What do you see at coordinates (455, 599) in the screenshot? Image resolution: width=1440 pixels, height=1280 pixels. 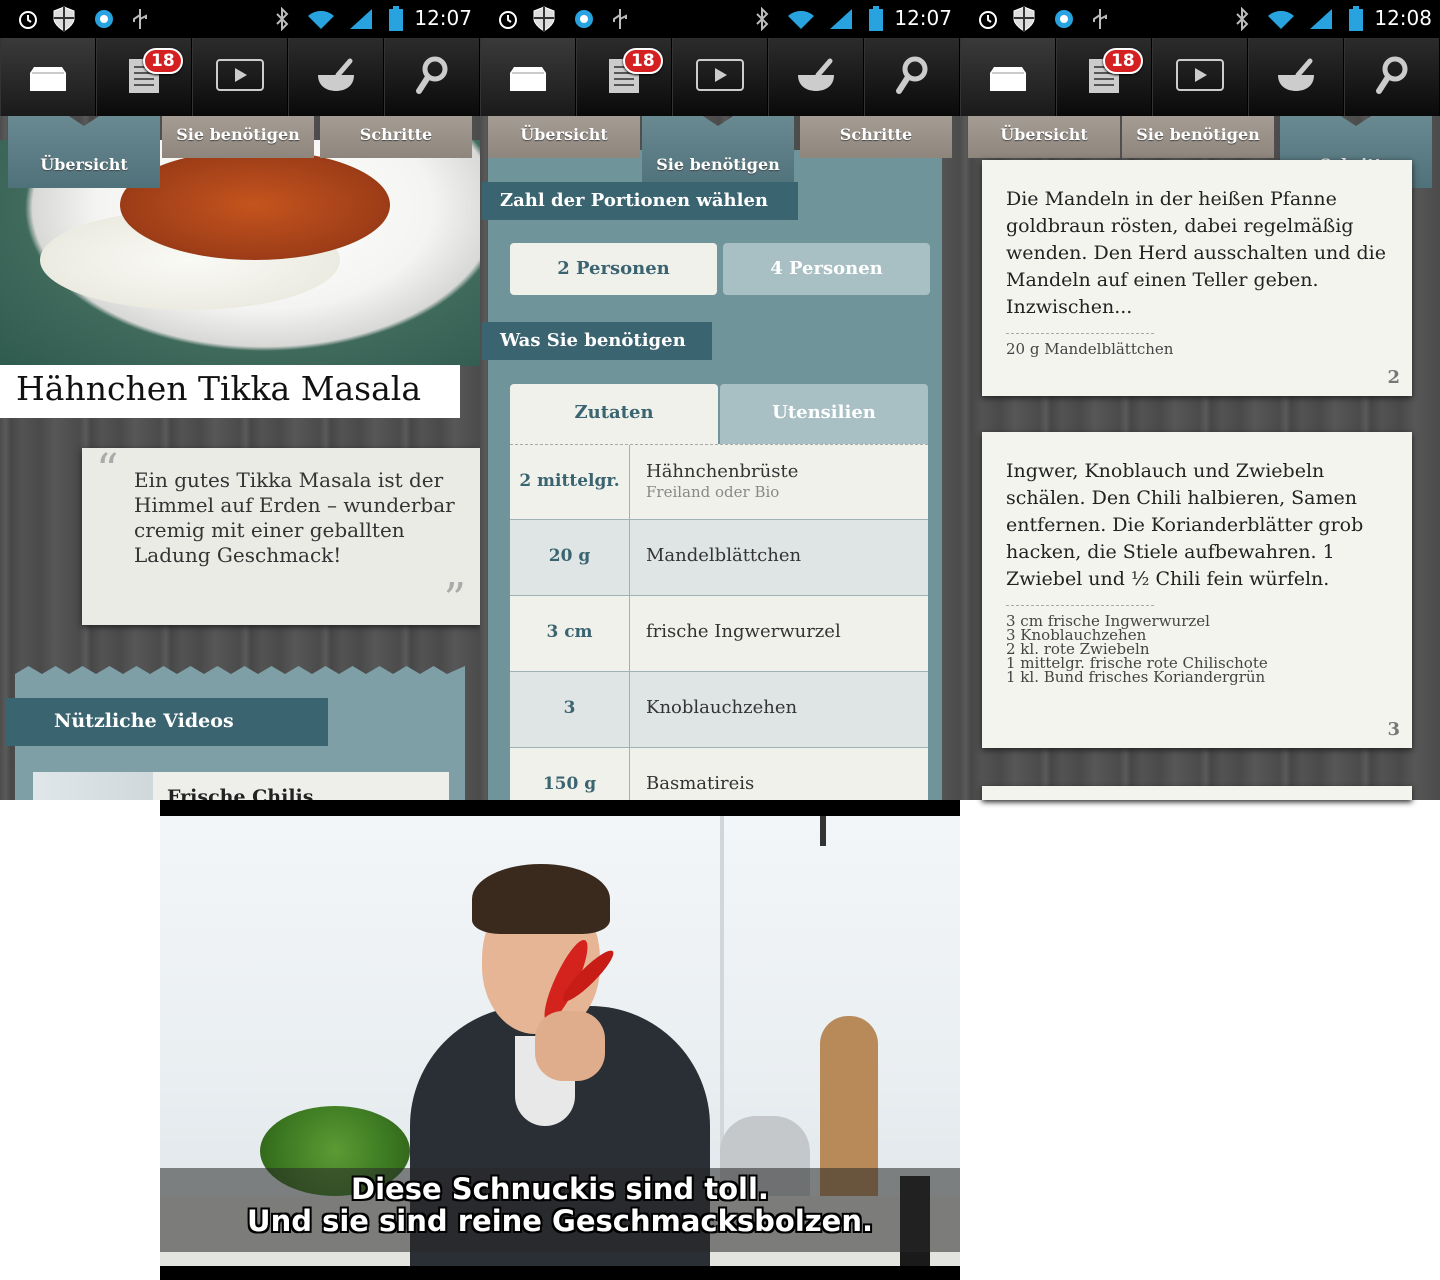 I see `quote-close-mark: ”` at bounding box center [455, 599].